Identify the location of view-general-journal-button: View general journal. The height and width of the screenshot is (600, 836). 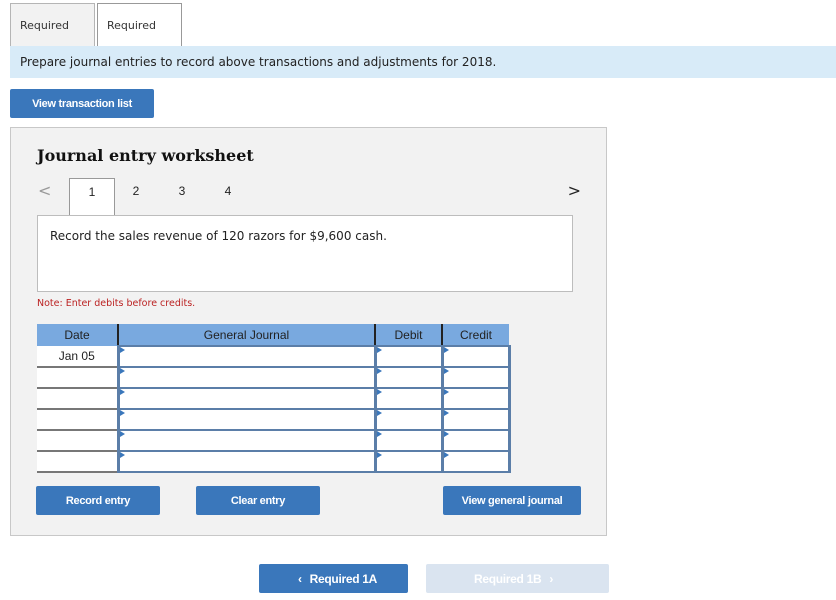
(512, 500).